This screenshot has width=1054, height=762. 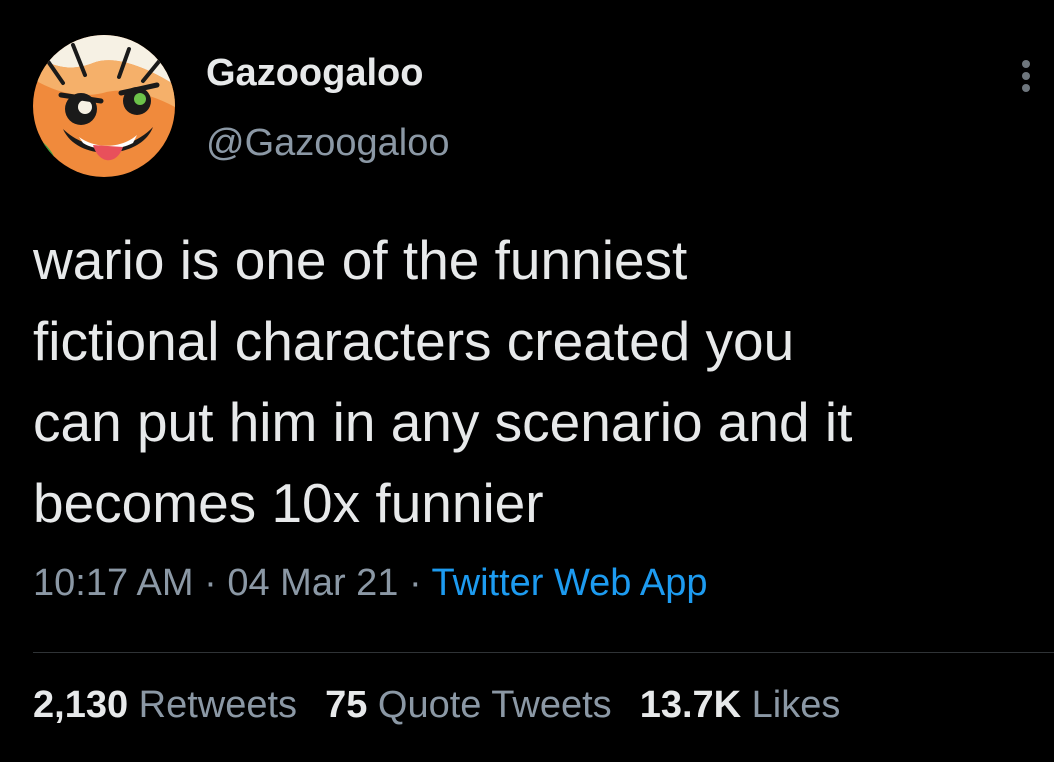 I want to click on tweet-source-link: Twitter Web App, so click(x=570, y=583).